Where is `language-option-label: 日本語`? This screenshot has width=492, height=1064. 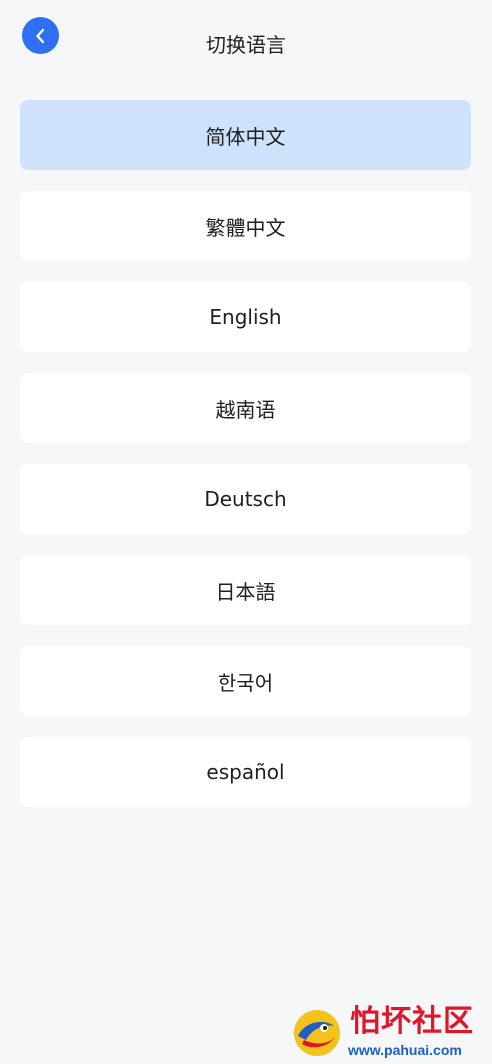
language-option-label: 日本語 is located at coordinates (245, 591).